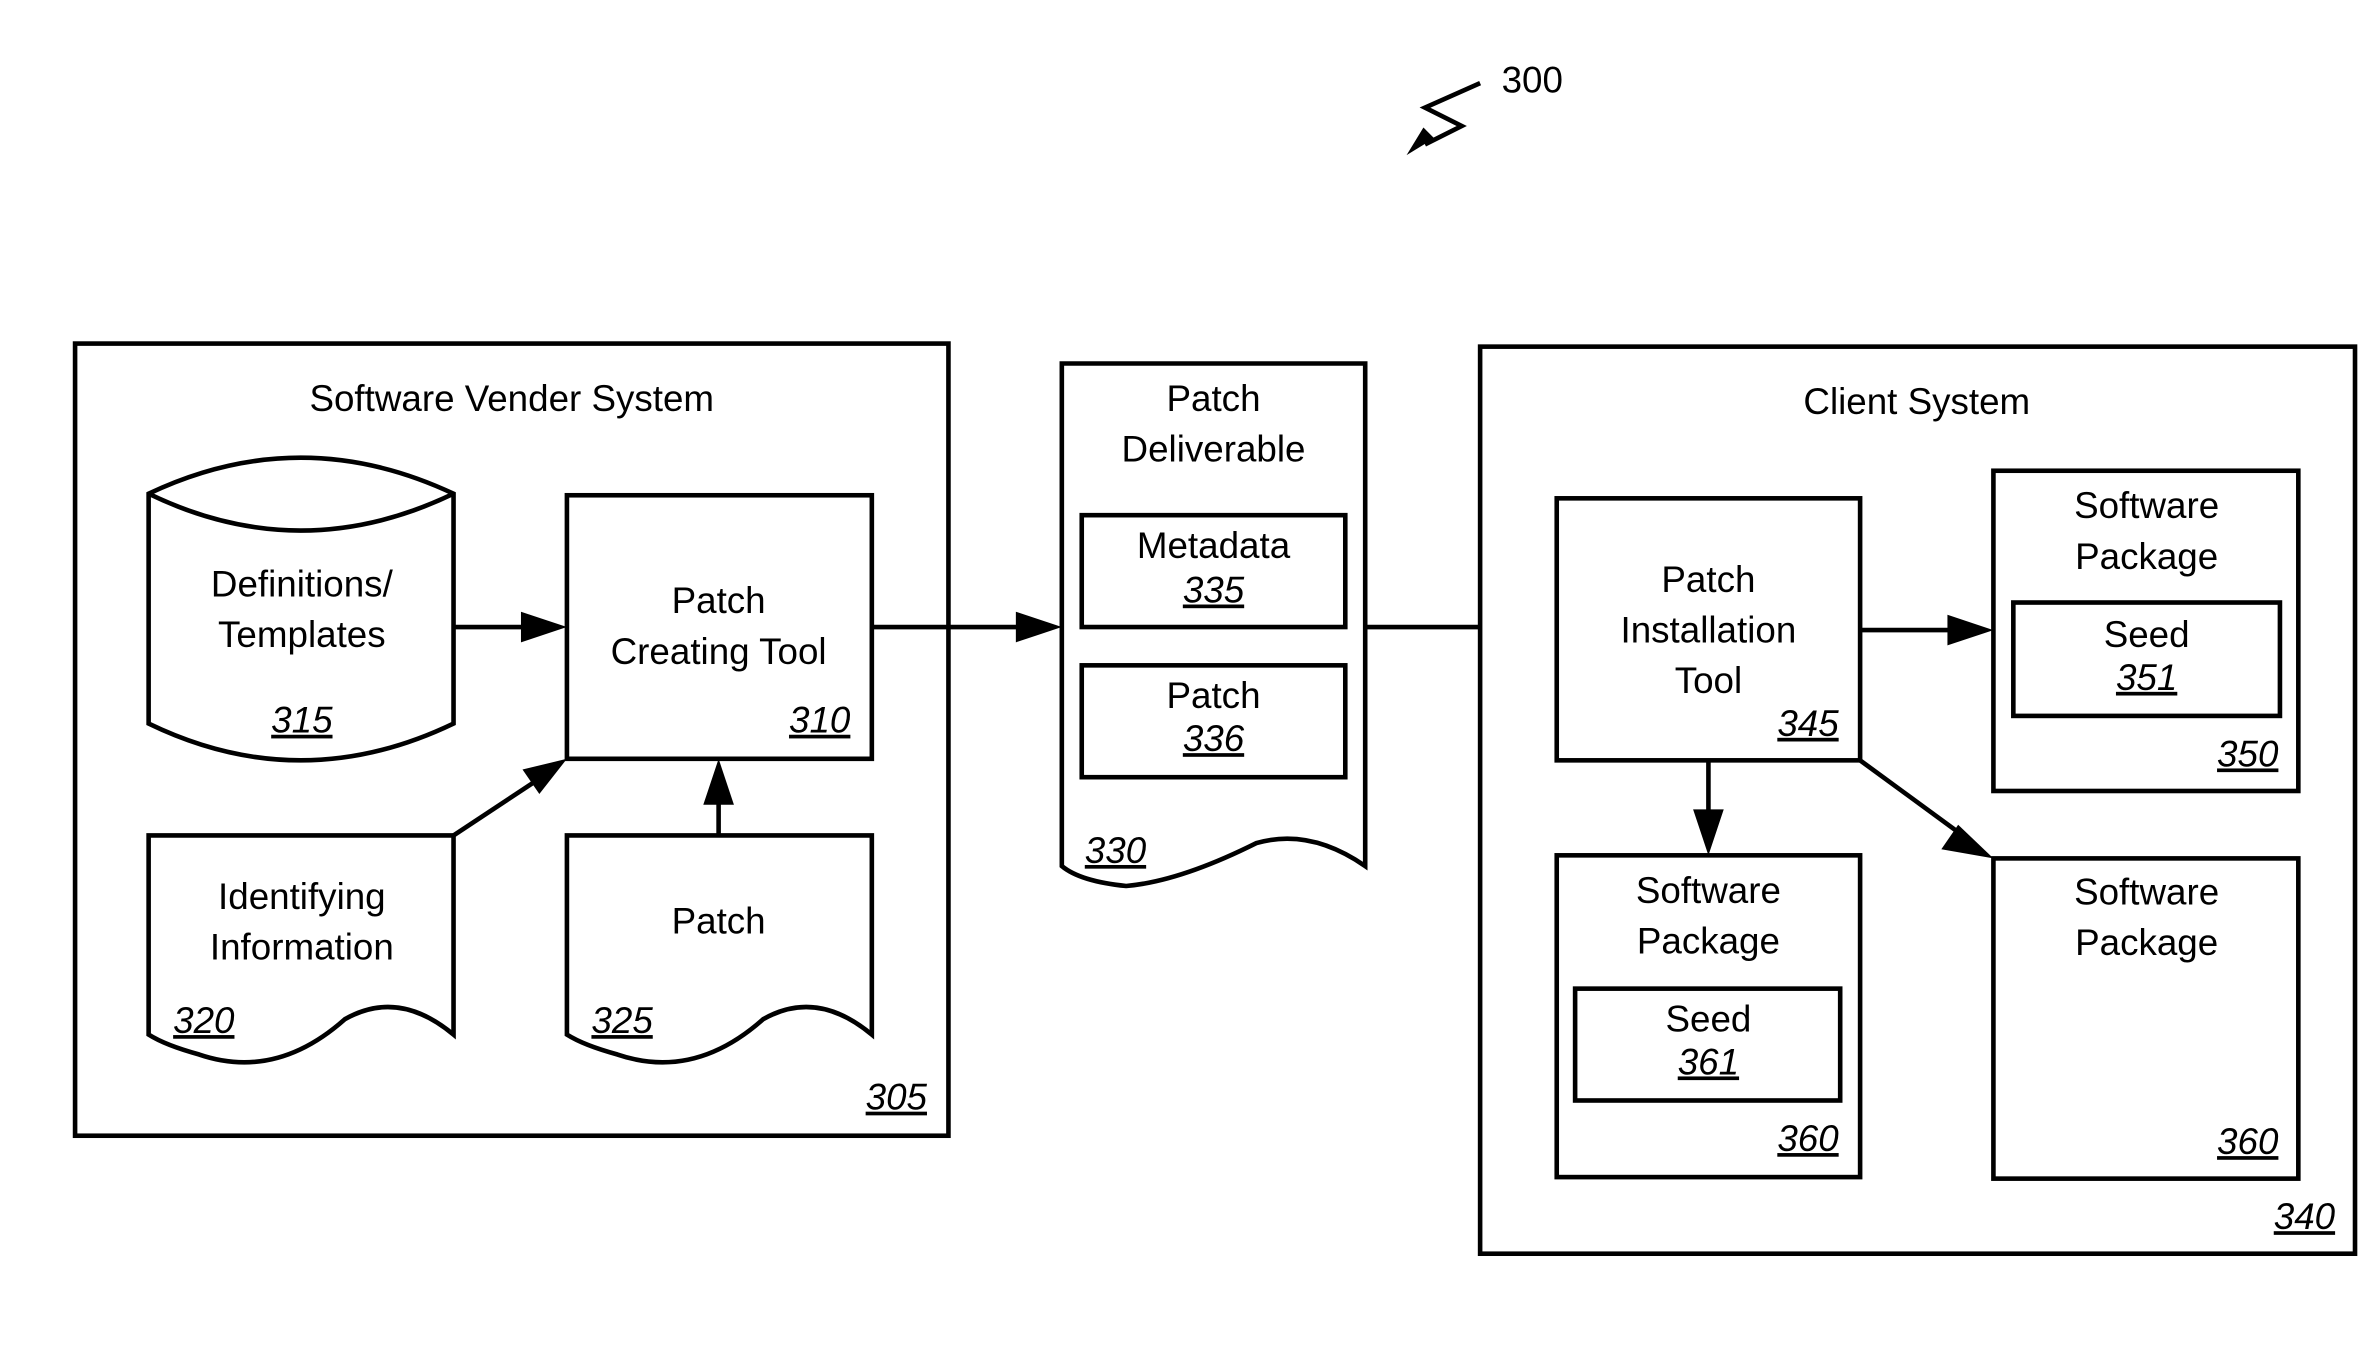  I want to click on install-tool-label-line3: Tool, so click(1708, 680).